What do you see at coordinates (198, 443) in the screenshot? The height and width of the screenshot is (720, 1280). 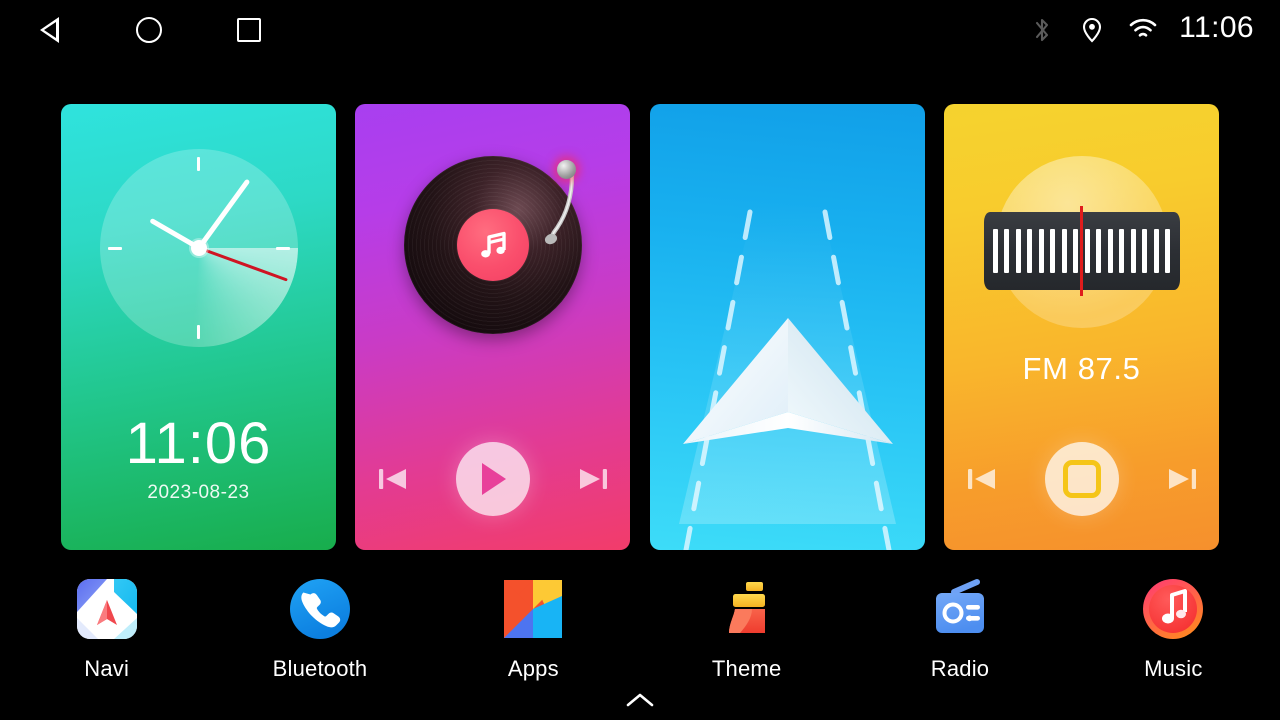 I see `clock-widget-time: 11:06` at bounding box center [198, 443].